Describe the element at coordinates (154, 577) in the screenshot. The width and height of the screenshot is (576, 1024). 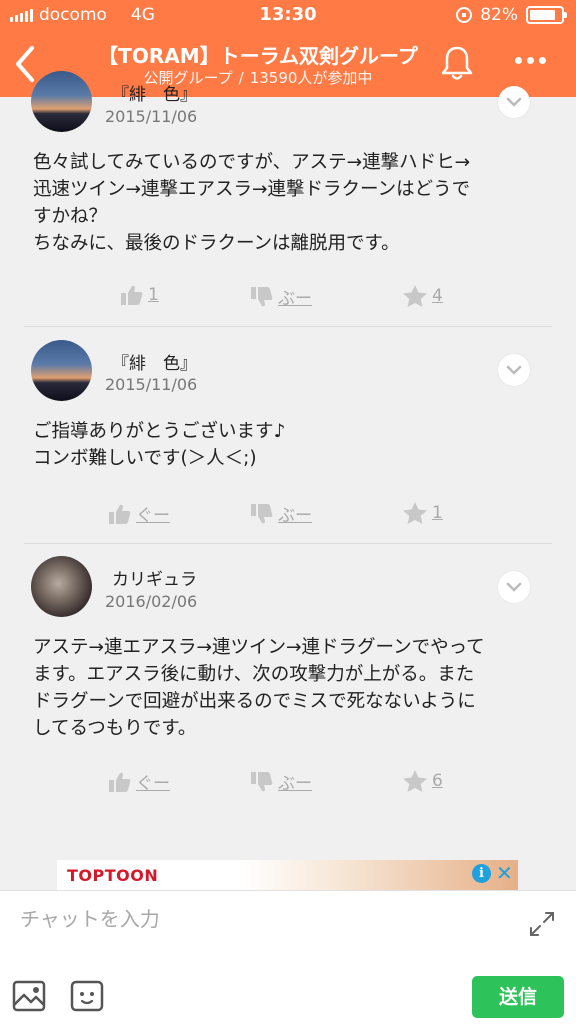
I see `author-name: カリギュラ` at that location.